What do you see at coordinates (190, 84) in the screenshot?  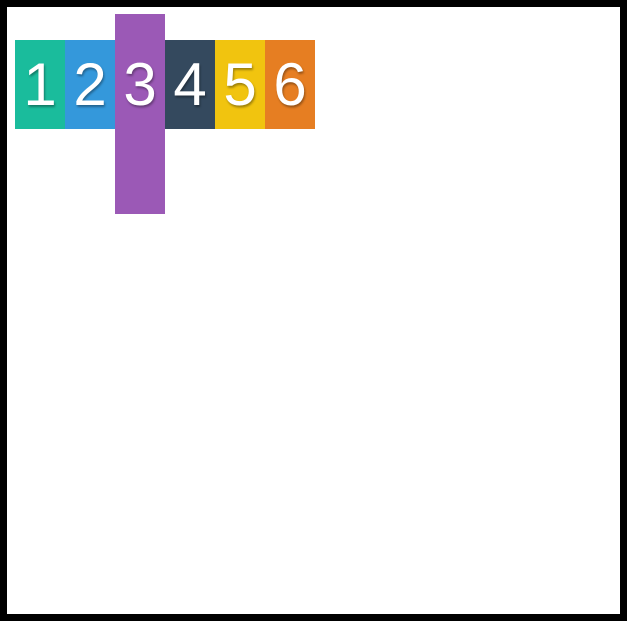 I see `tile-4: 4` at bounding box center [190, 84].